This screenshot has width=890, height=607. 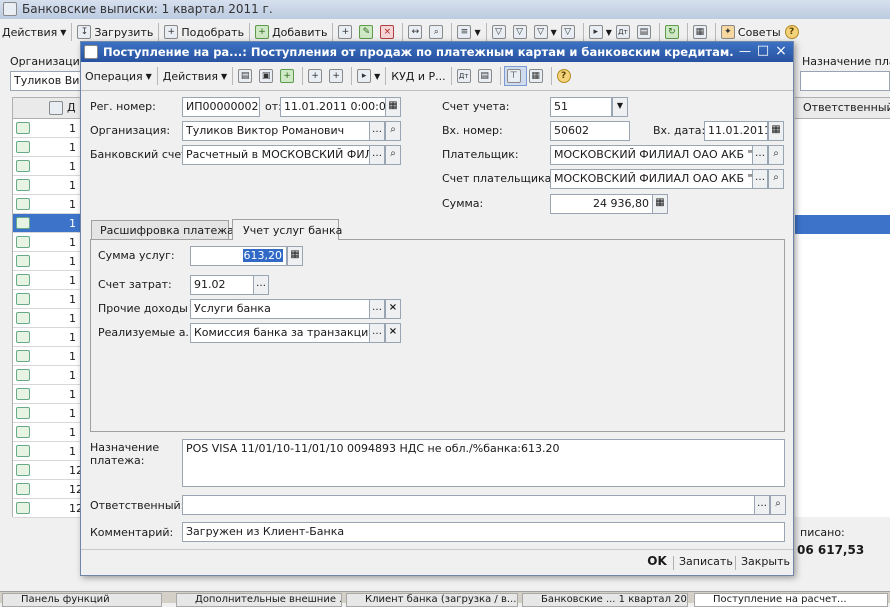 What do you see at coordinates (515, 76) in the screenshot?
I see `structure-button: ⊤` at bounding box center [515, 76].